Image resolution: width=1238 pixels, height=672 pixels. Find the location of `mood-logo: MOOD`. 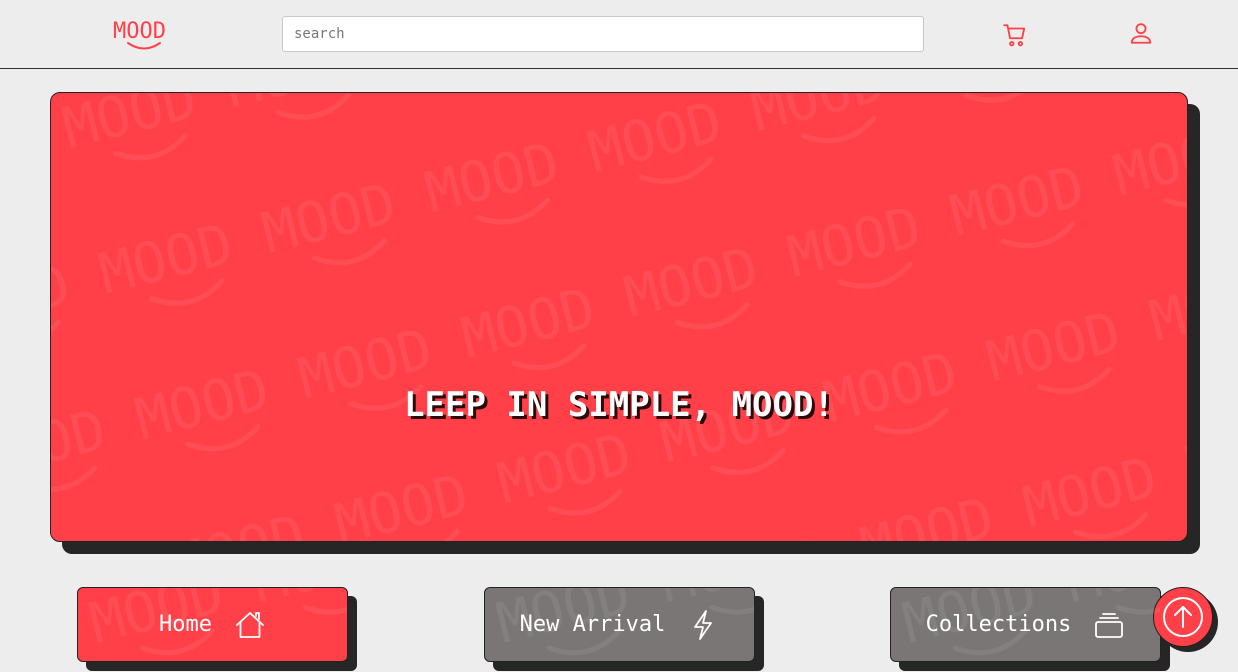

mood-logo: MOOD is located at coordinates (144, 34).